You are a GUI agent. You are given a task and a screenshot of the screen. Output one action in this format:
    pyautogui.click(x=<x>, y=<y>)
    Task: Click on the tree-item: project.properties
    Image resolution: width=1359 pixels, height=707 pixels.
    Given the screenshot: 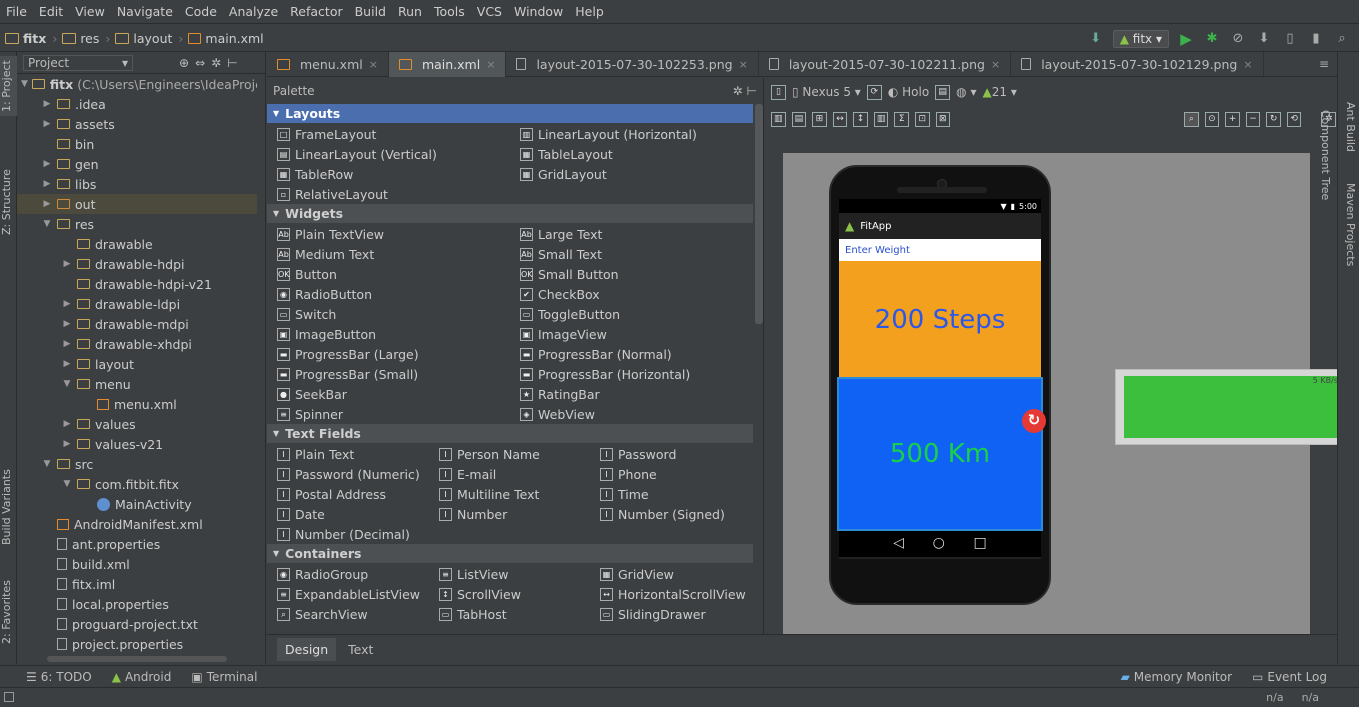 What is the action you would take?
    pyautogui.click(x=137, y=643)
    